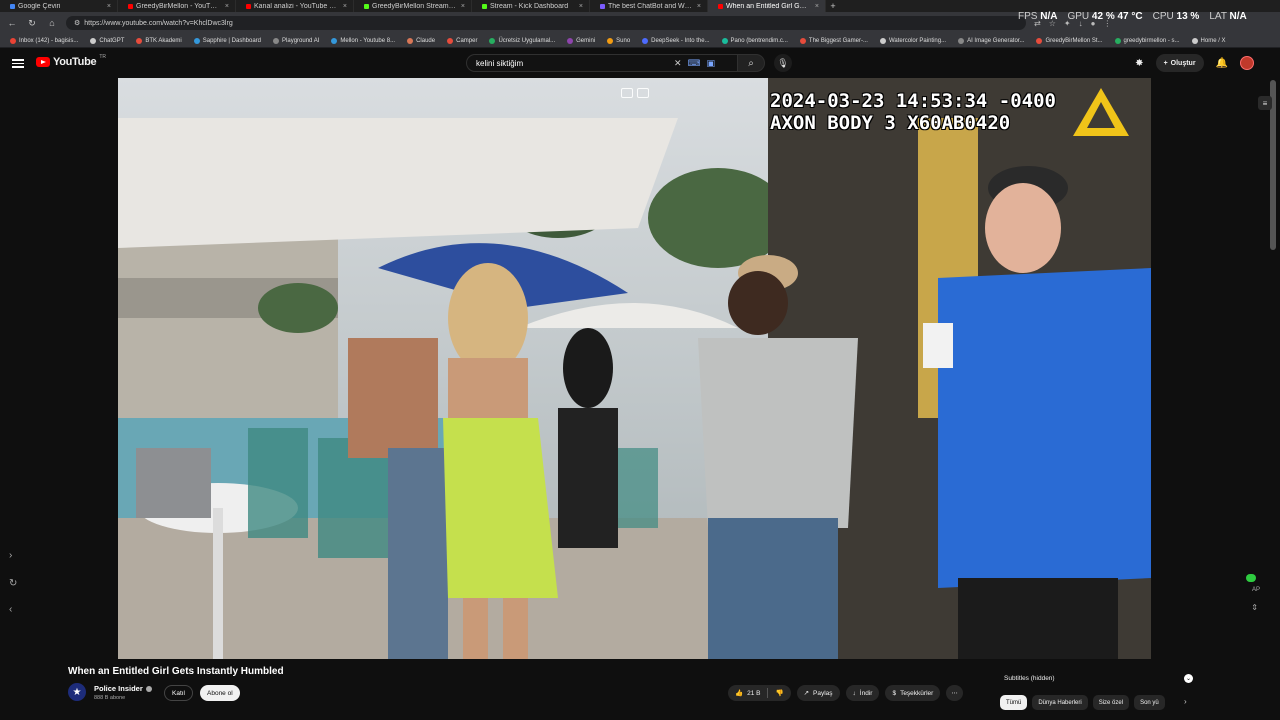  What do you see at coordinates (421, 40) in the screenshot?
I see `bookmark-item: Claude` at bounding box center [421, 40].